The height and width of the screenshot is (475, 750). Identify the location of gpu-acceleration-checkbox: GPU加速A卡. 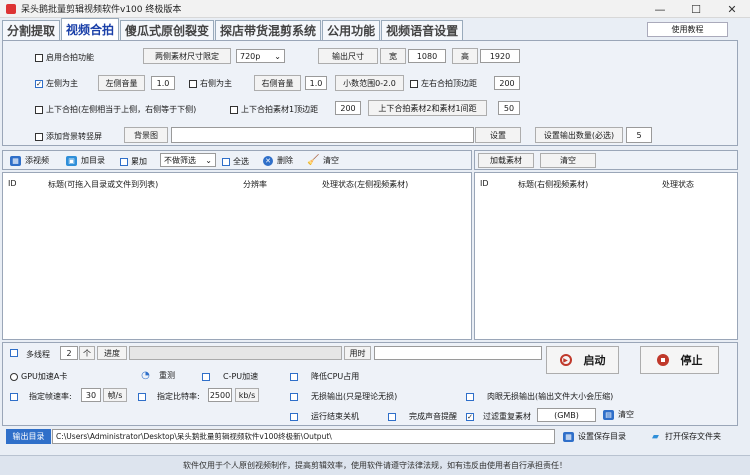
(38, 376).